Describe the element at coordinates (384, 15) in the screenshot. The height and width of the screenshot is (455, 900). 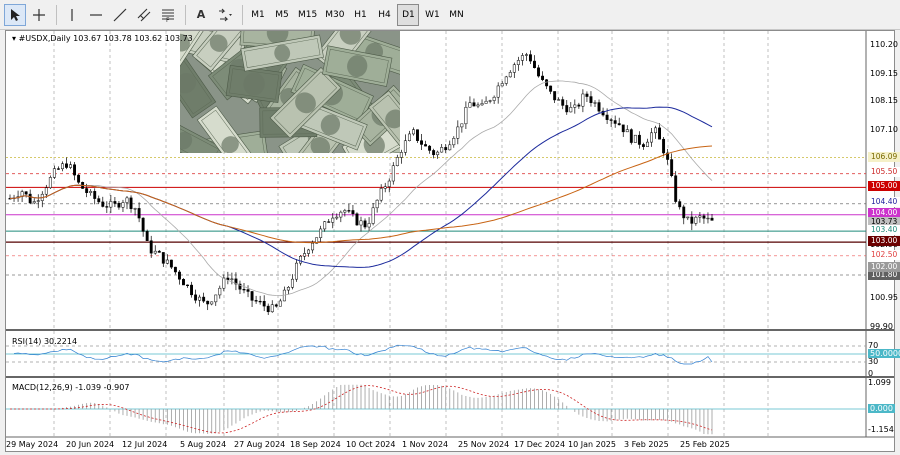
I see `timeframe-h4-button: H4` at that location.